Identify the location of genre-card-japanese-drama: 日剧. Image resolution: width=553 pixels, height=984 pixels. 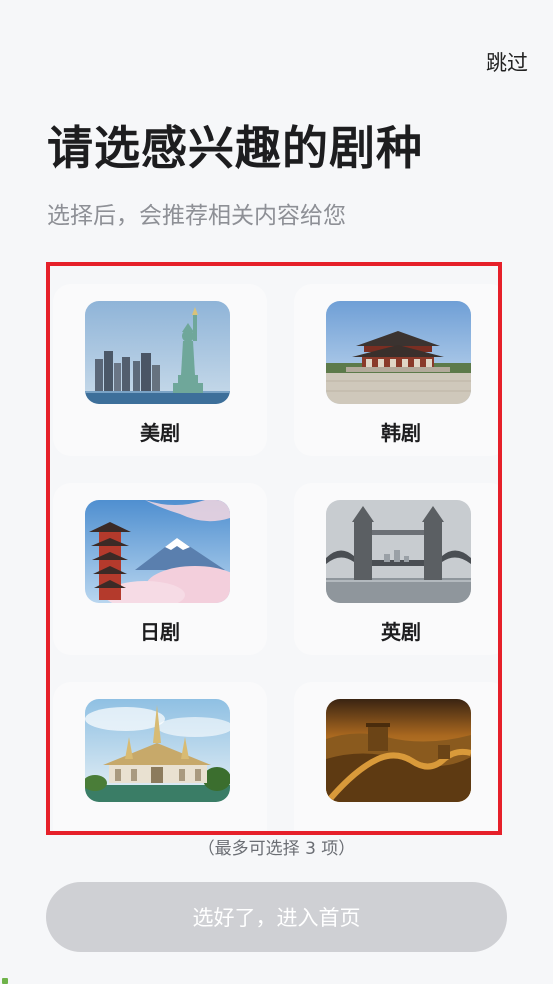
(160, 569).